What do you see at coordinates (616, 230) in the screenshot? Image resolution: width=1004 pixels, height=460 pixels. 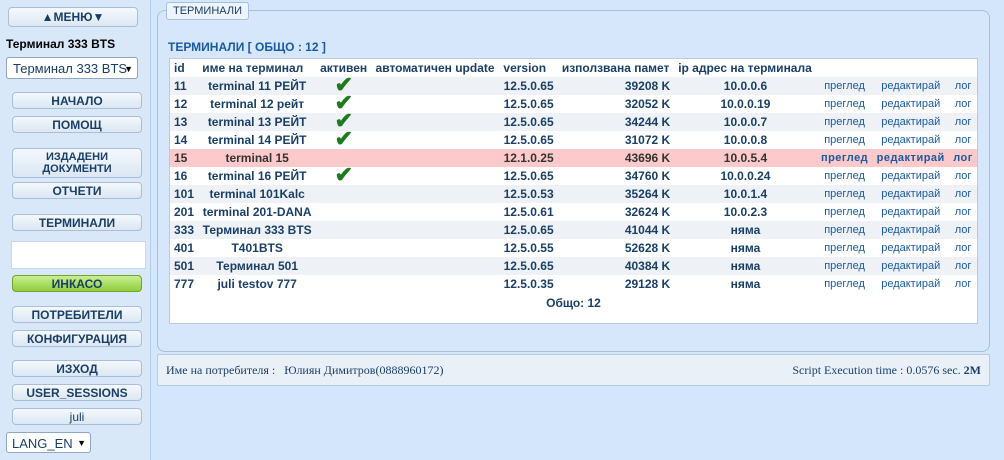 I see `cell-memory: 41044 K` at bounding box center [616, 230].